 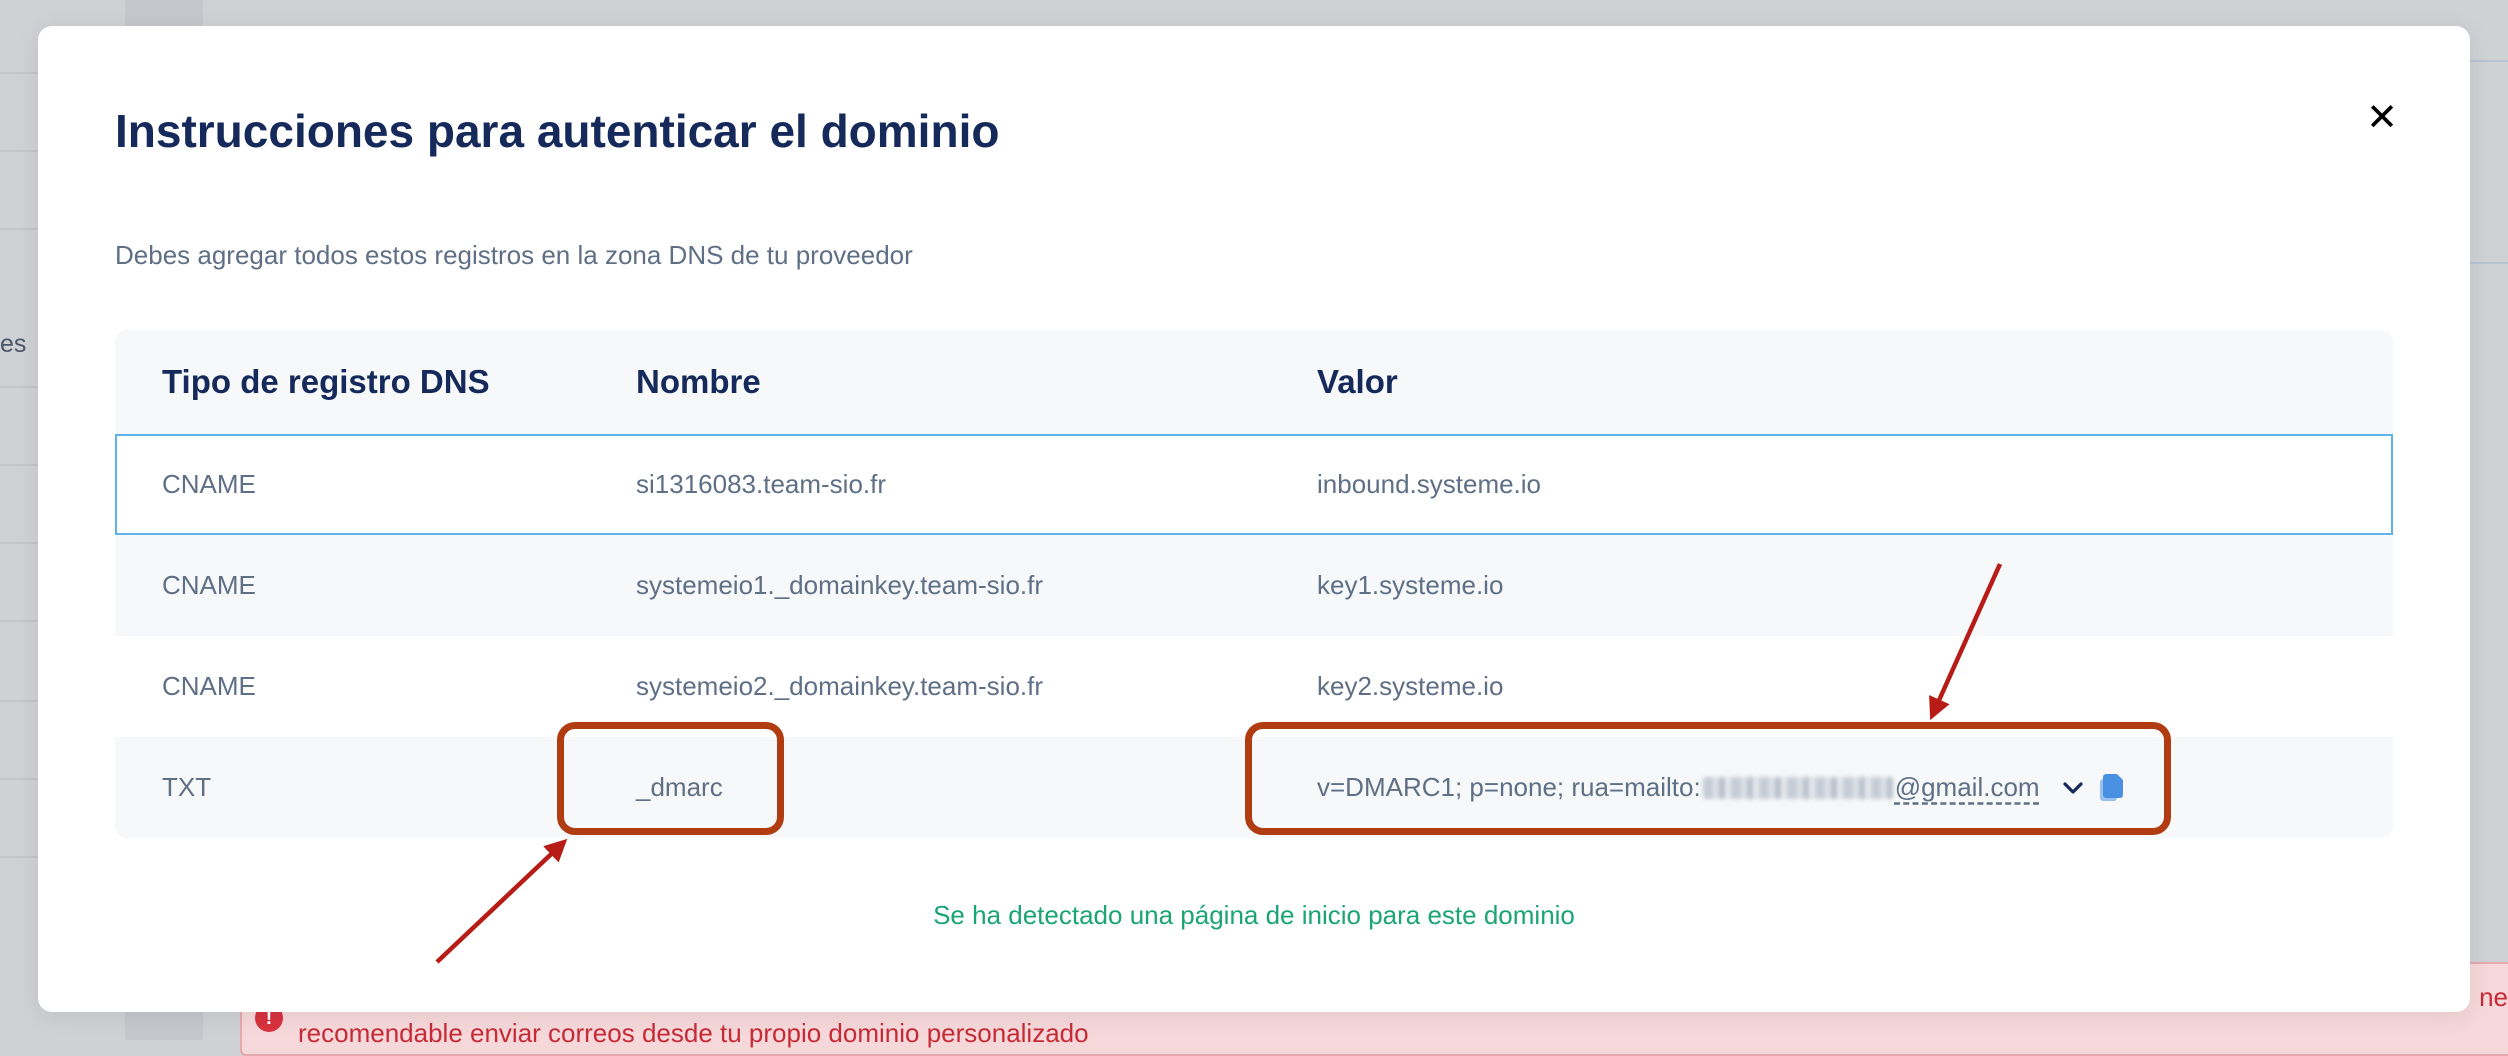 What do you see at coordinates (2073, 788) in the screenshot?
I see `chevron-down-icon` at bounding box center [2073, 788].